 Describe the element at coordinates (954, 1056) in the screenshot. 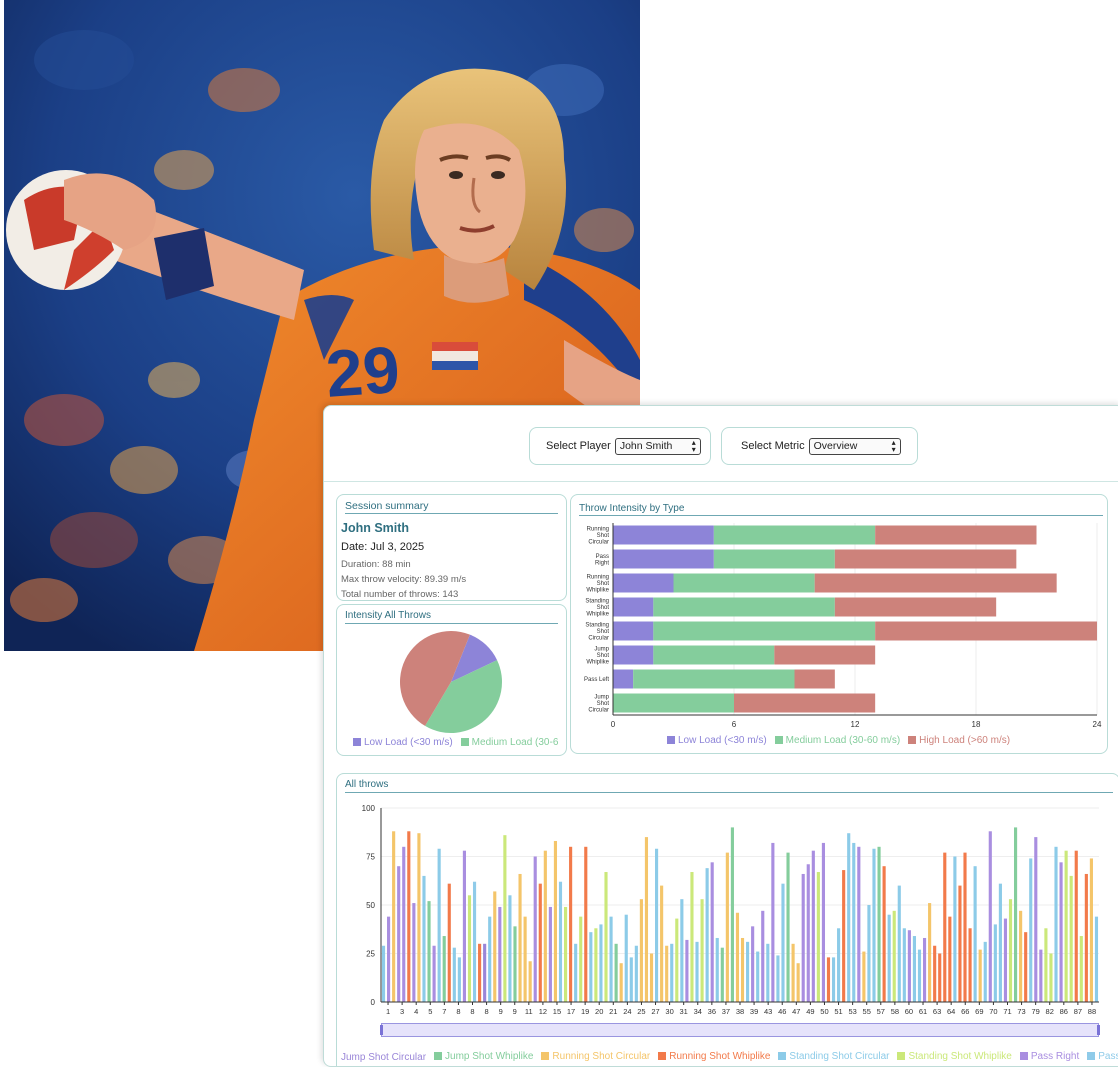

I see `throw-type-legend-item: Standing Shot Whiplike` at that location.